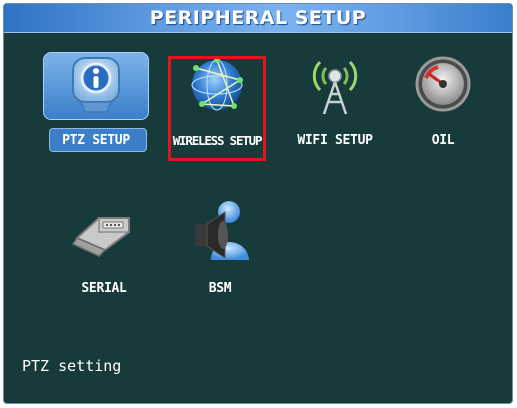  I want to click on menu-item-ptz-setup: PTZ SETUP, so click(96, 101).